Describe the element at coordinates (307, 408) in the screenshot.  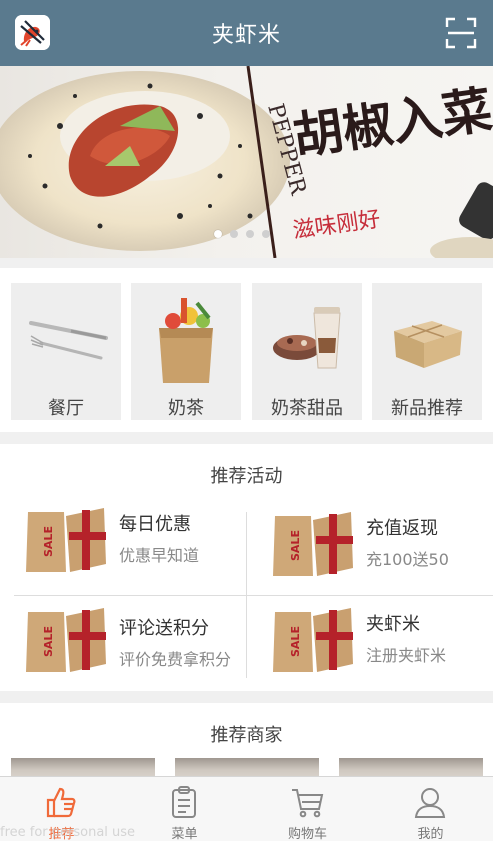
I see `category-label: 奶茶甜品` at that location.